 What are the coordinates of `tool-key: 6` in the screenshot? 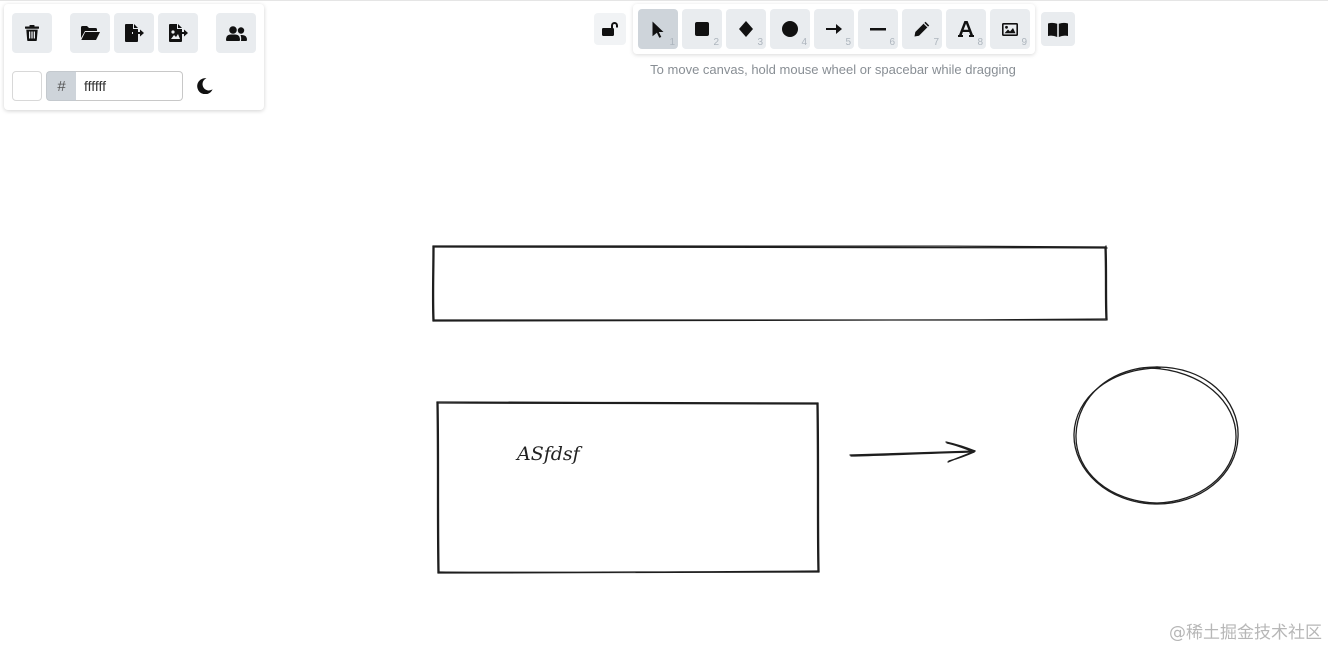 It's located at (892, 42).